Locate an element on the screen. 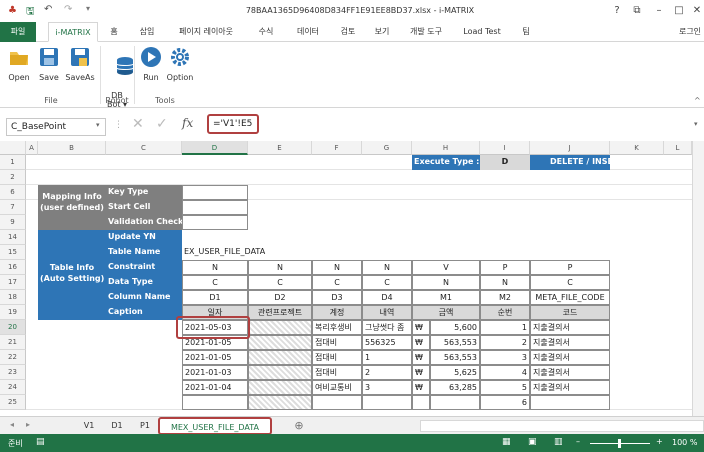  row-header: 21 is located at coordinates (13, 342).